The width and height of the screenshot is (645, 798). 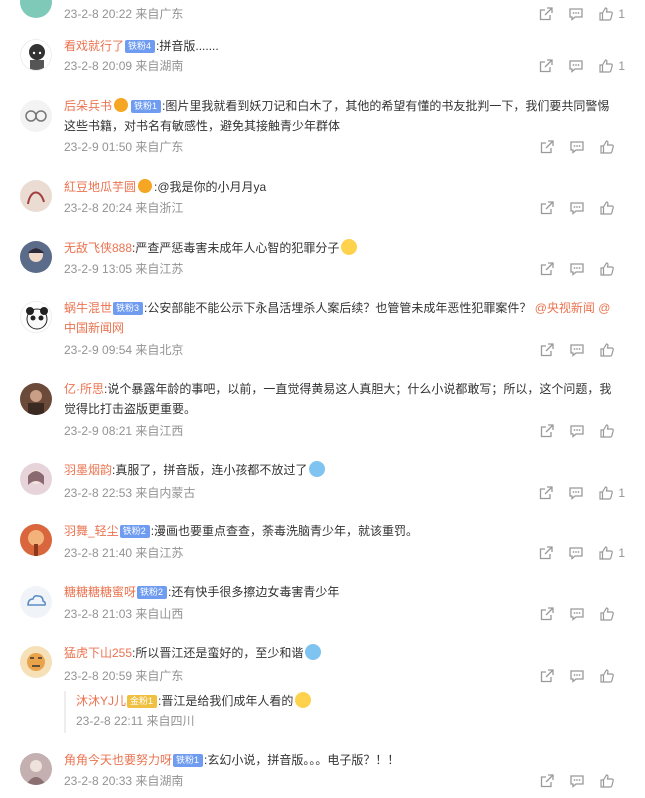 What do you see at coordinates (100, 592) in the screenshot?
I see `username-link: 糖糖糖糖蜜呀` at bounding box center [100, 592].